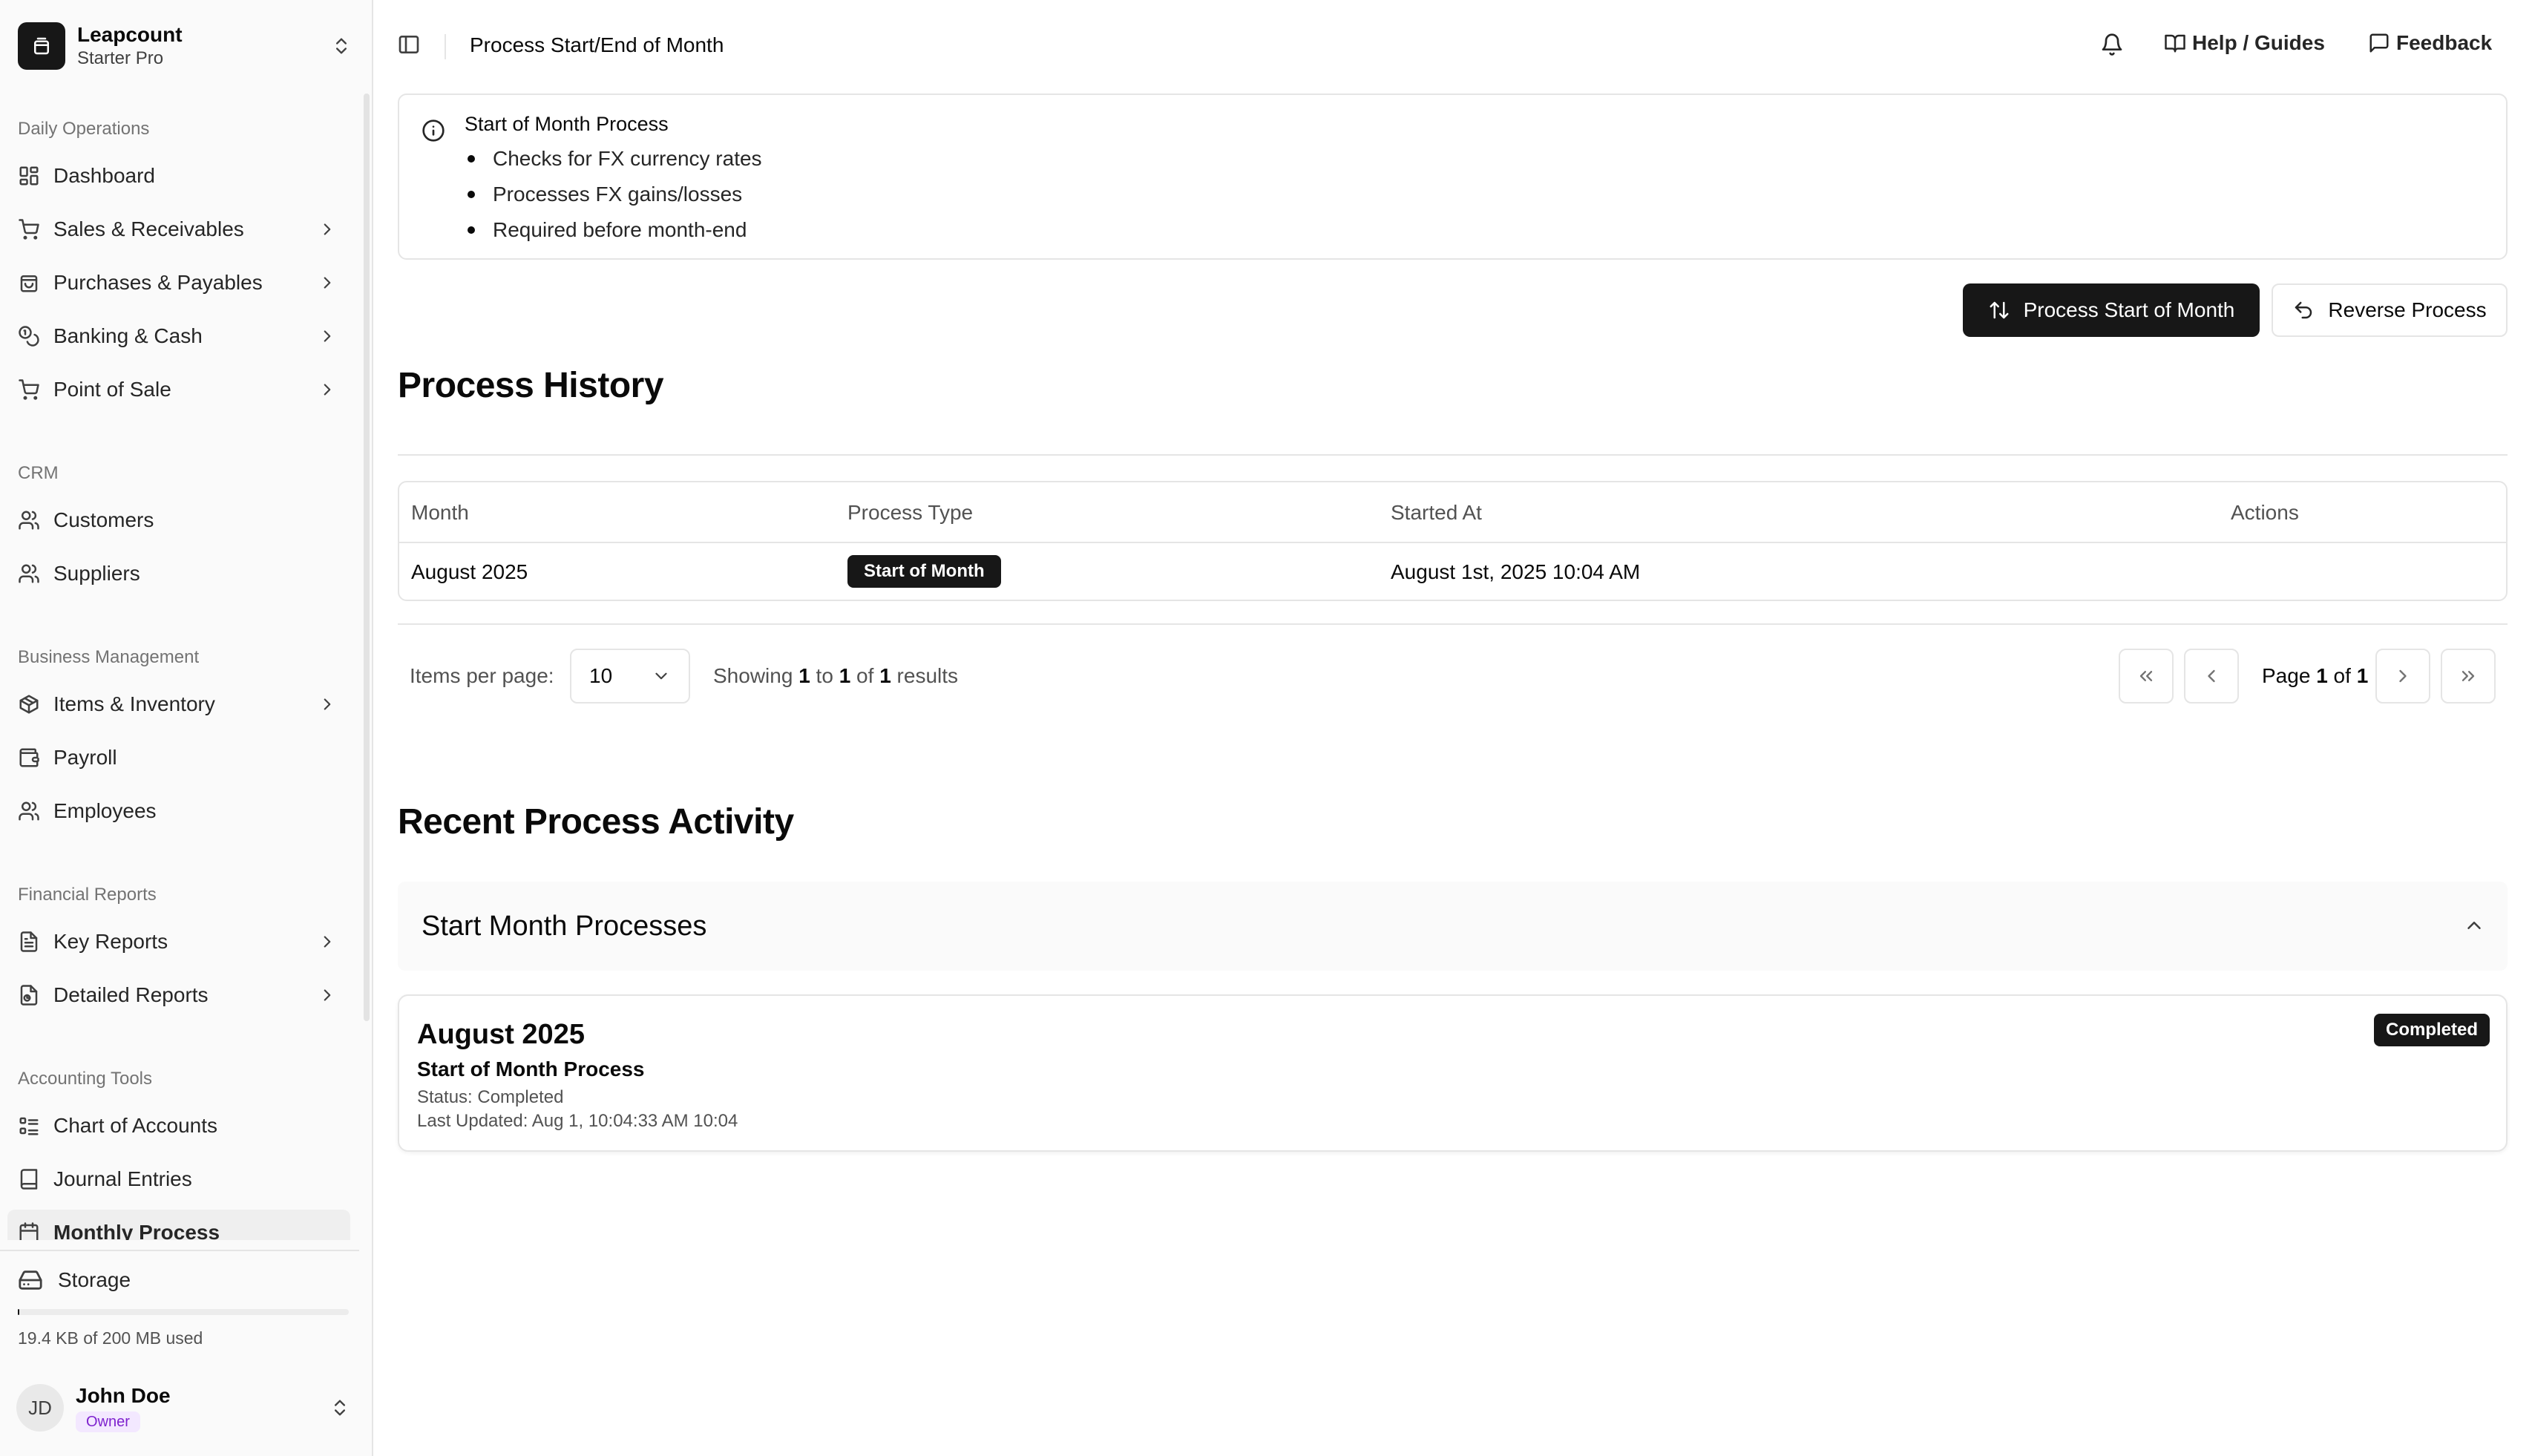 Image resolution: width=2532 pixels, height=1456 pixels. I want to click on user-name: John Doe, so click(123, 1396).